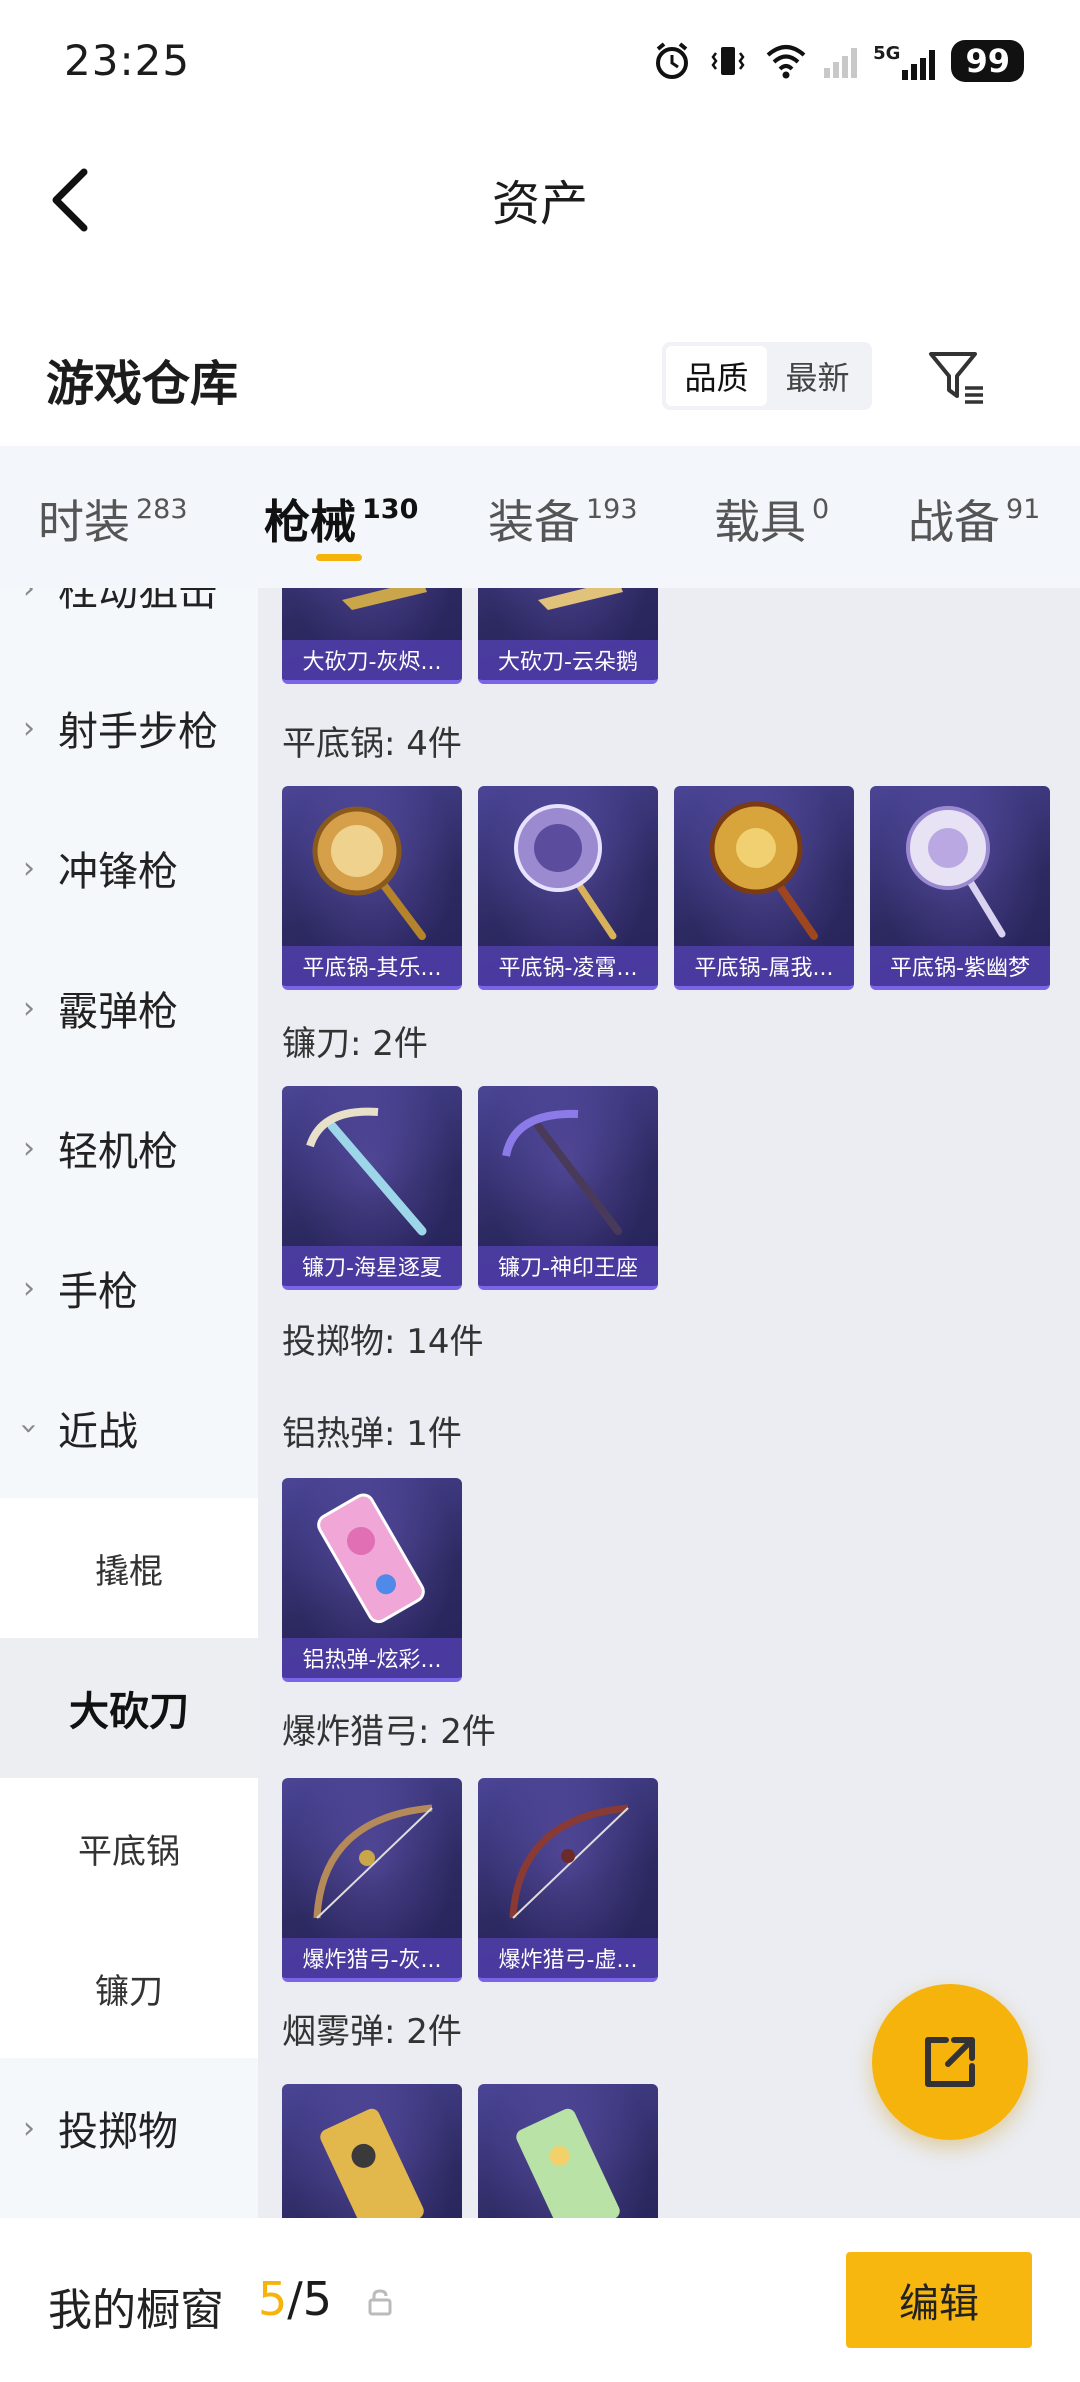  I want to click on active-tab-indicator, so click(339, 557).